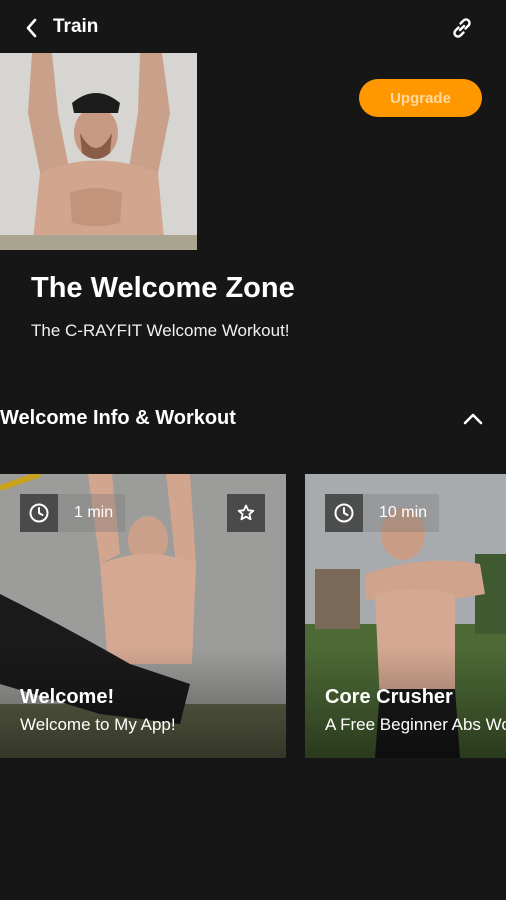 The image size is (506, 900). I want to click on hero-image, so click(98, 151).